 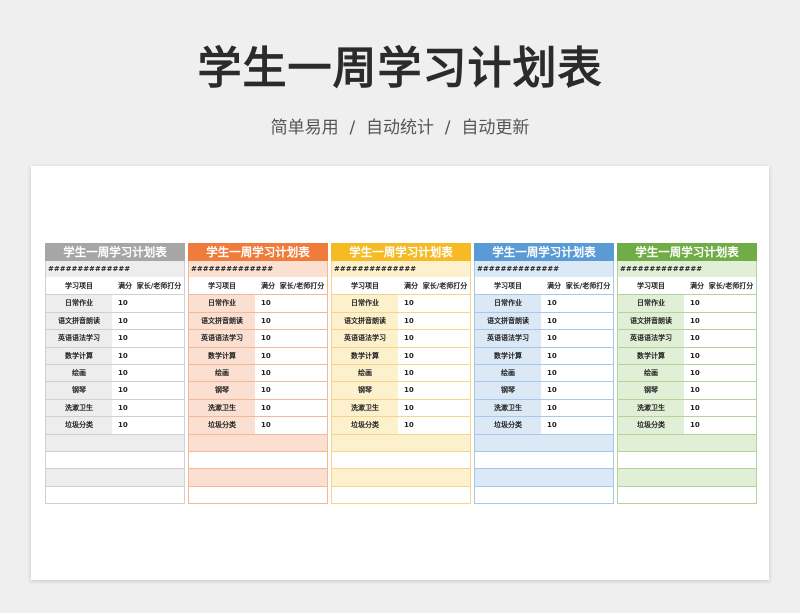 I want to click on item-cell: 绘画, so click(x=508, y=373).